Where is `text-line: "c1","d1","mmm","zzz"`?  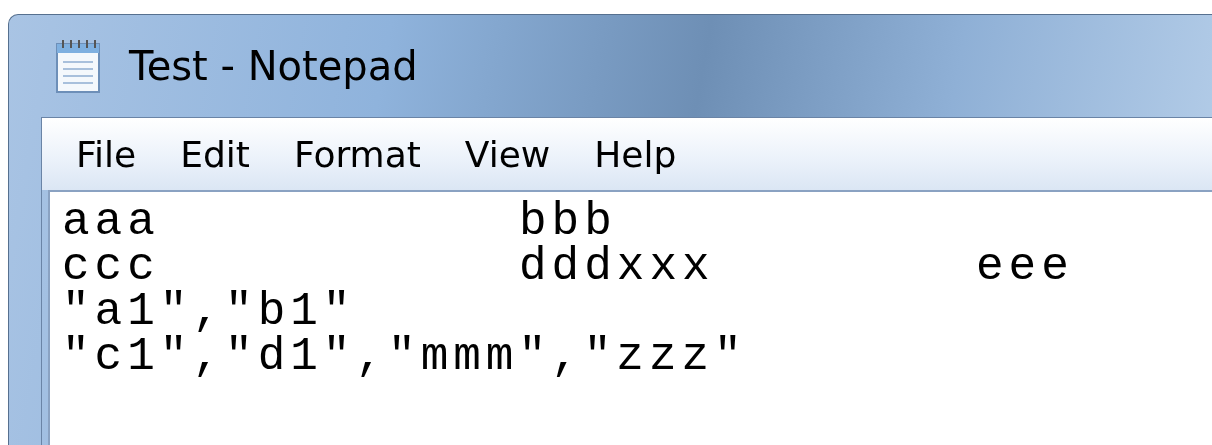
text-line: "c1","d1","mmm","zzz" is located at coordinates (404, 357).